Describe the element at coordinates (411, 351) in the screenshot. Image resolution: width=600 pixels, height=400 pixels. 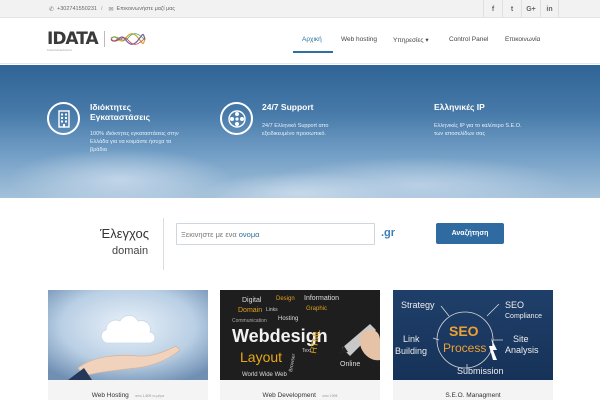
I see `svg-text: Building` at that location.